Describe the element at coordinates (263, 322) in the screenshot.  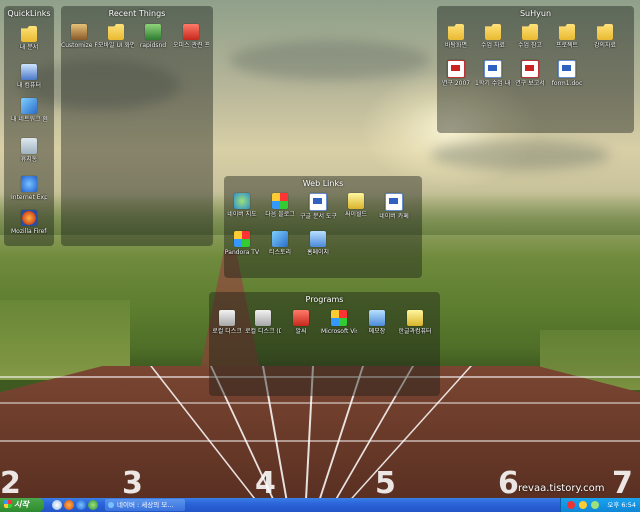
I see `local-disk-d-shortcut: 로컬 디스크 (D:)` at that location.